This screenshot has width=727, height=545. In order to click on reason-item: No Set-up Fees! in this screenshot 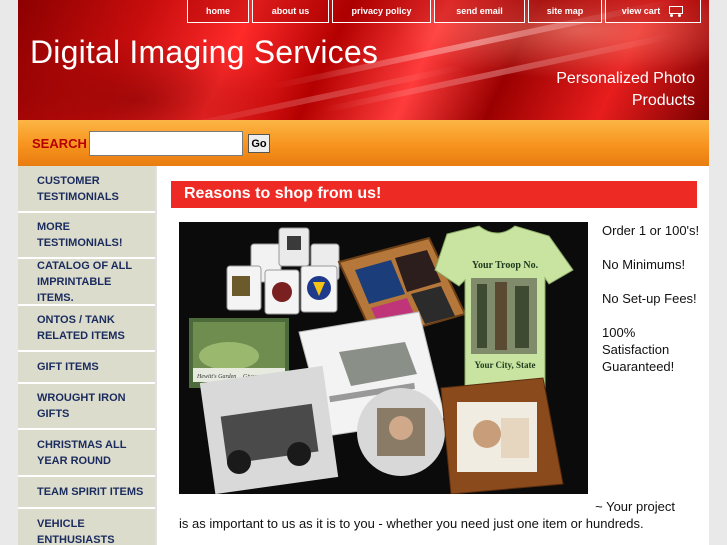, I will do `click(649, 298)`.